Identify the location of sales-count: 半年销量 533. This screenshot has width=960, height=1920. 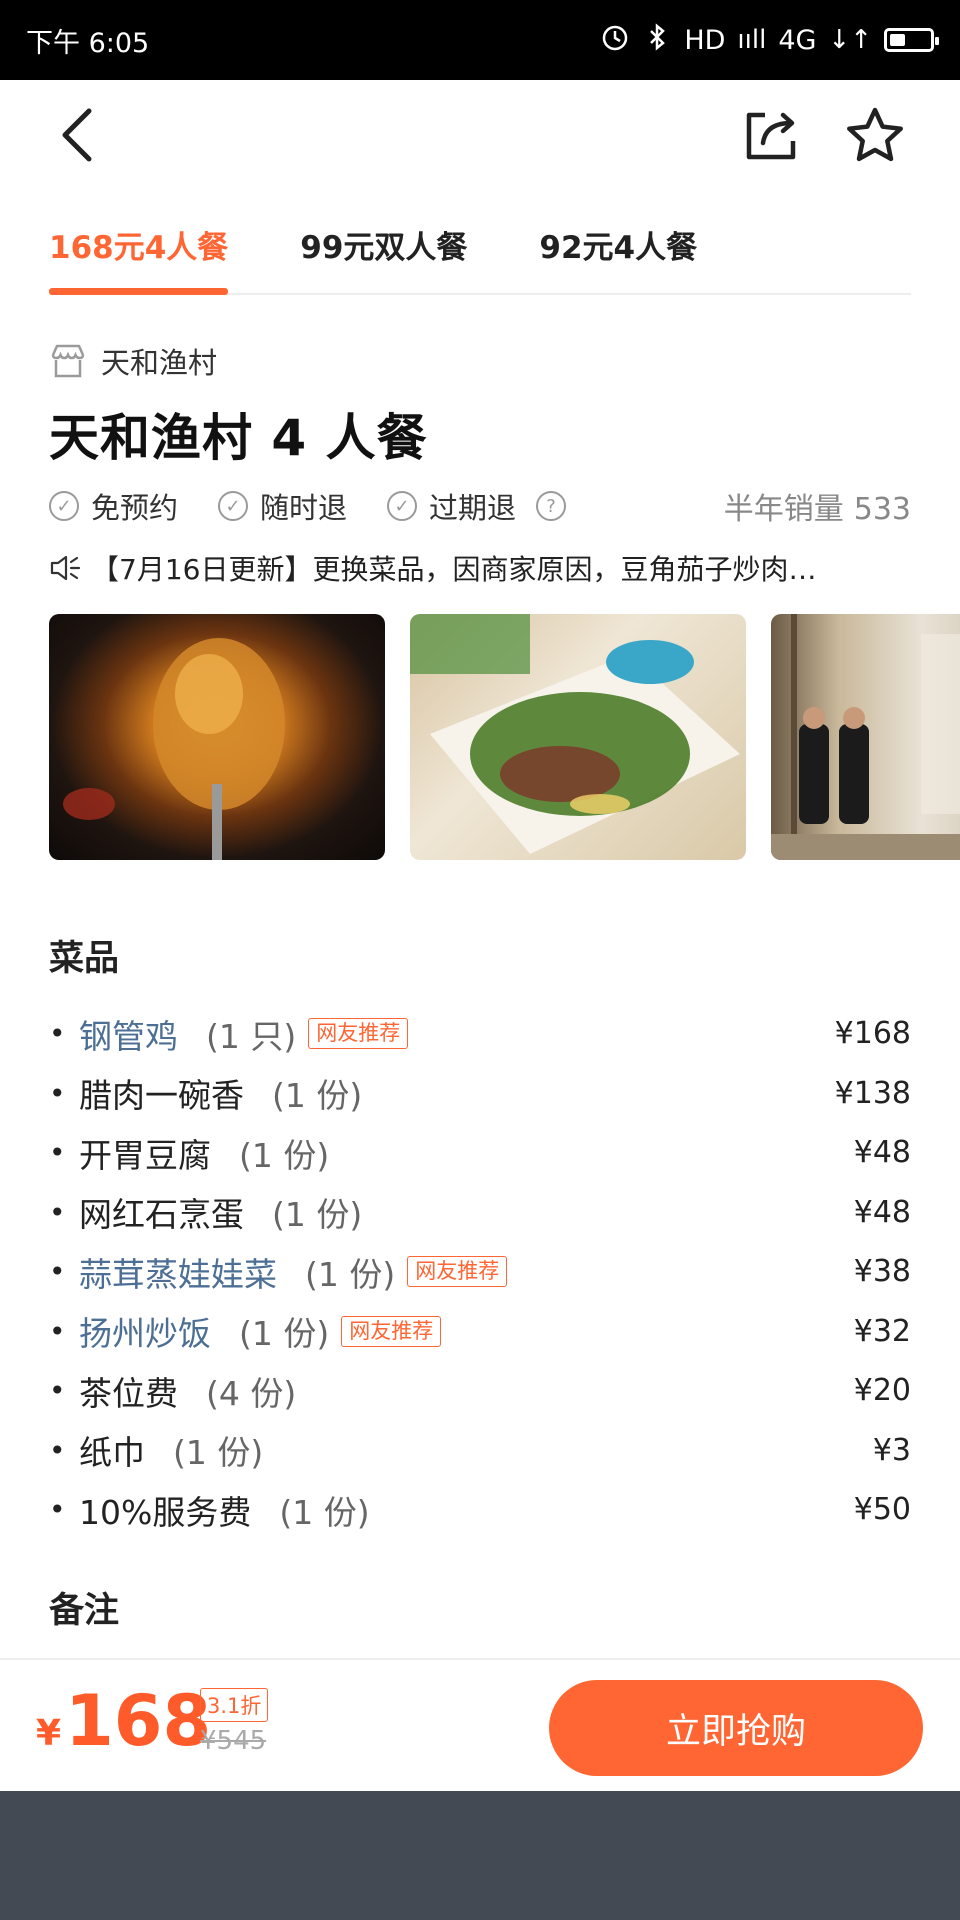
(817, 506).